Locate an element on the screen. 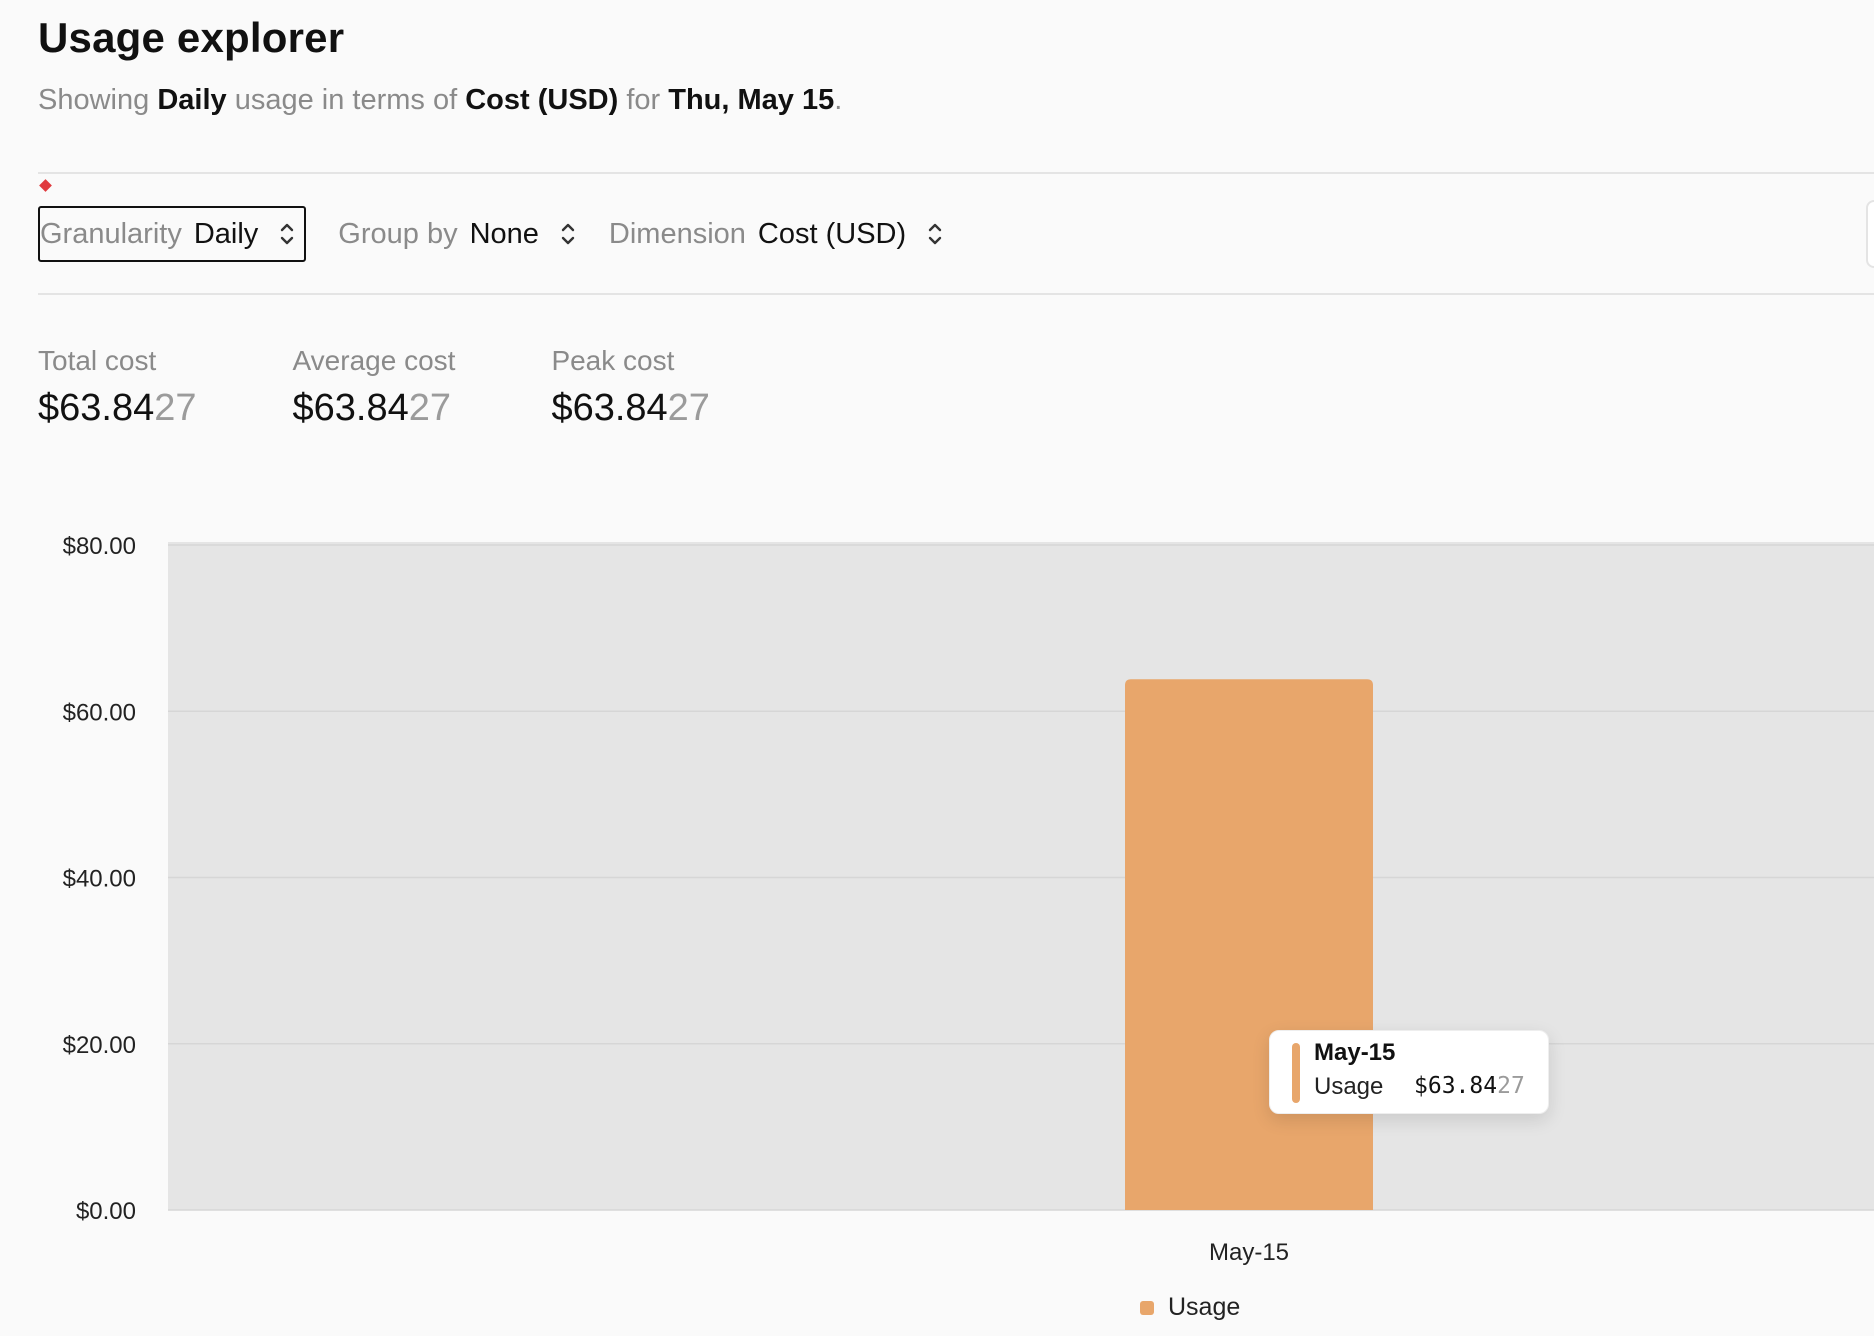 The width and height of the screenshot is (1874, 1336). dimension-label: Dimension is located at coordinates (677, 233).